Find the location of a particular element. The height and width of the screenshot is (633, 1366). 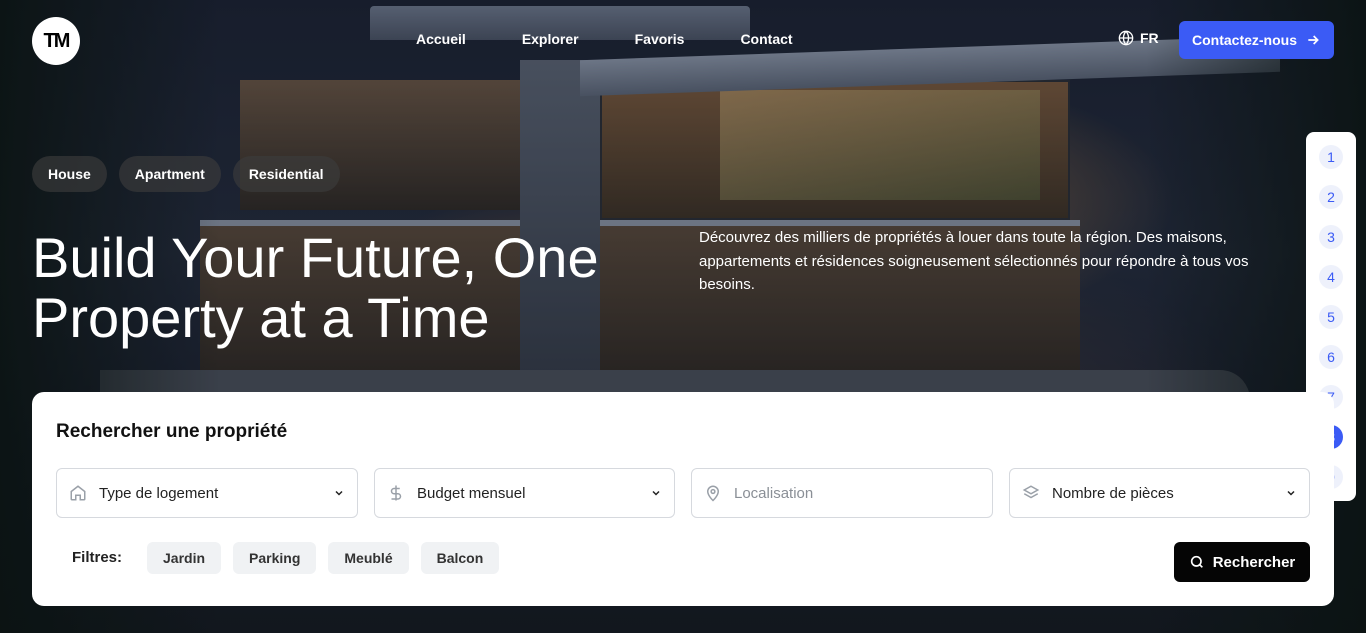

filter-chips: Jardin Parking Meublé Balcon is located at coordinates (323, 558).